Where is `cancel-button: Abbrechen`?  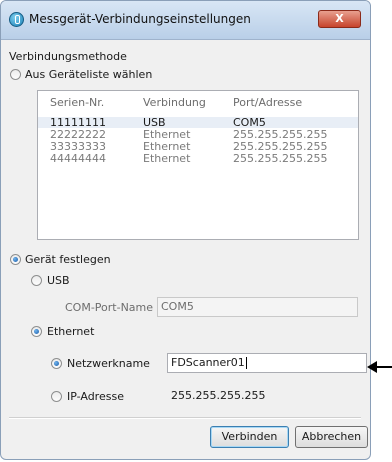 cancel-button: Abbrechen is located at coordinates (331, 437).